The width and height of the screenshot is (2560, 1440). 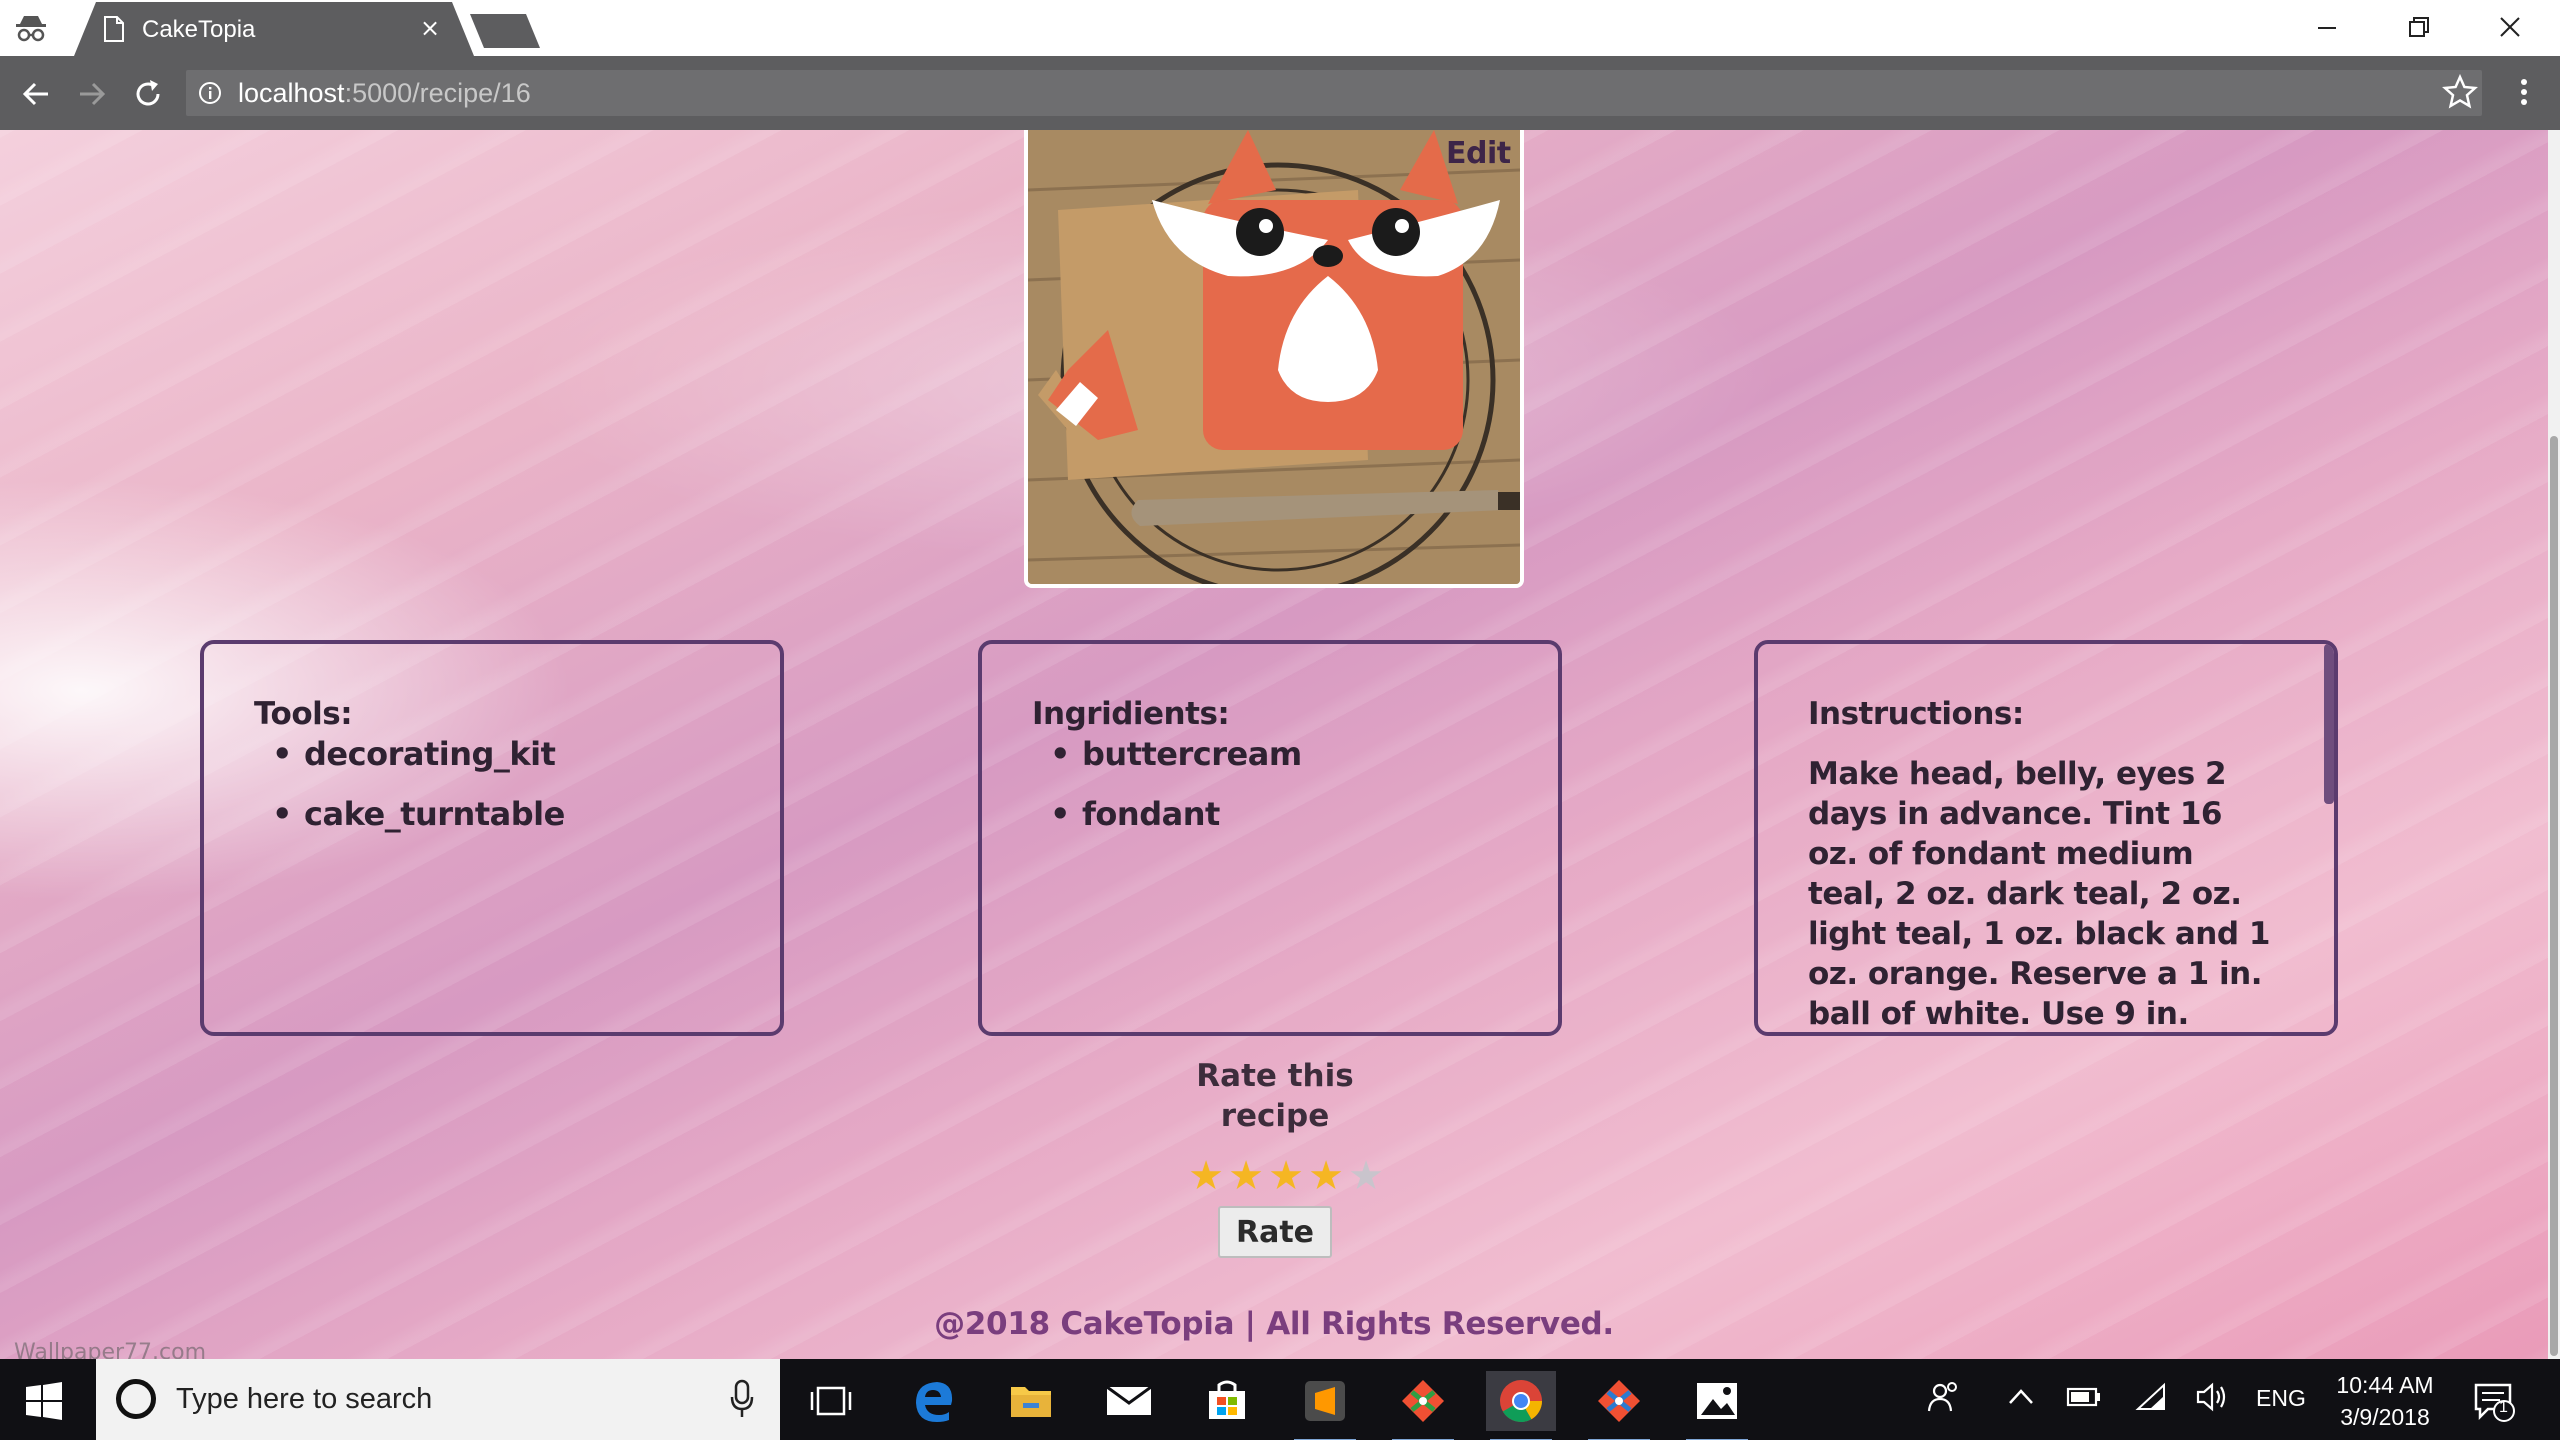 I want to click on search-placeholder: Type here to search, so click(x=304, y=1399).